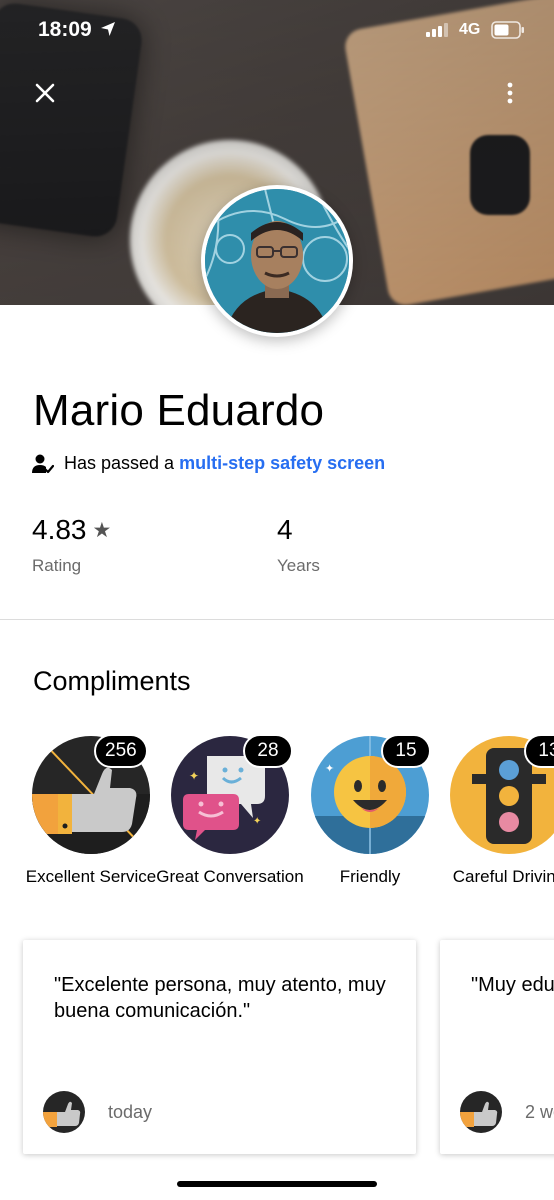  Describe the element at coordinates (121, 751) in the screenshot. I see `compliment-count: 256` at that location.